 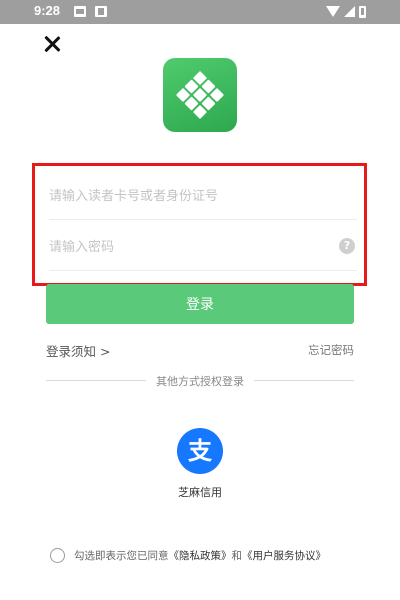 I want to click on other-login-label: 其他方式授权登录, so click(x=200, y=381).